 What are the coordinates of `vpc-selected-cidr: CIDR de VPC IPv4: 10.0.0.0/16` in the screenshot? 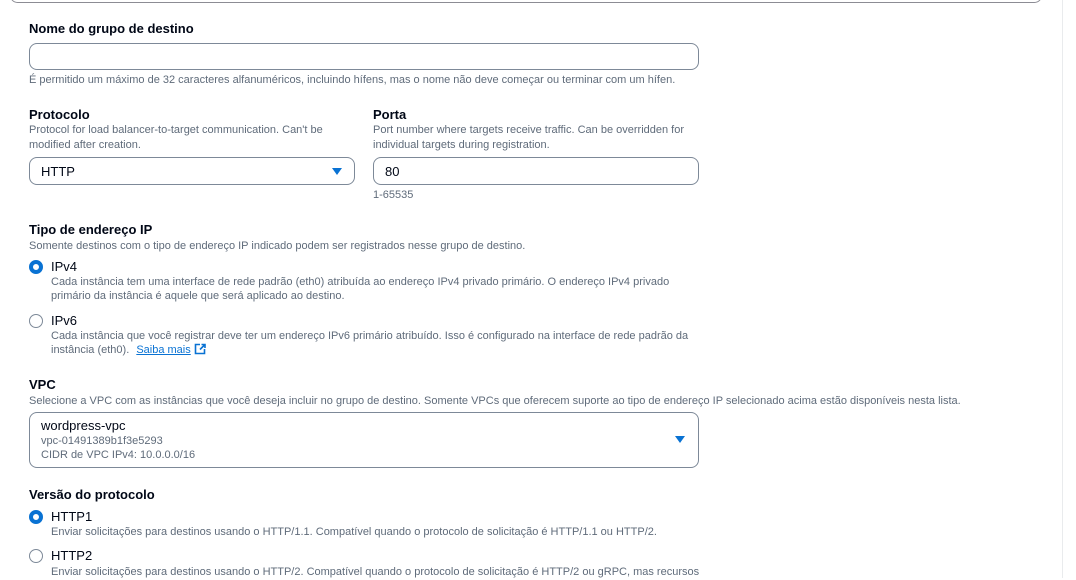 It's located at (118, 455).